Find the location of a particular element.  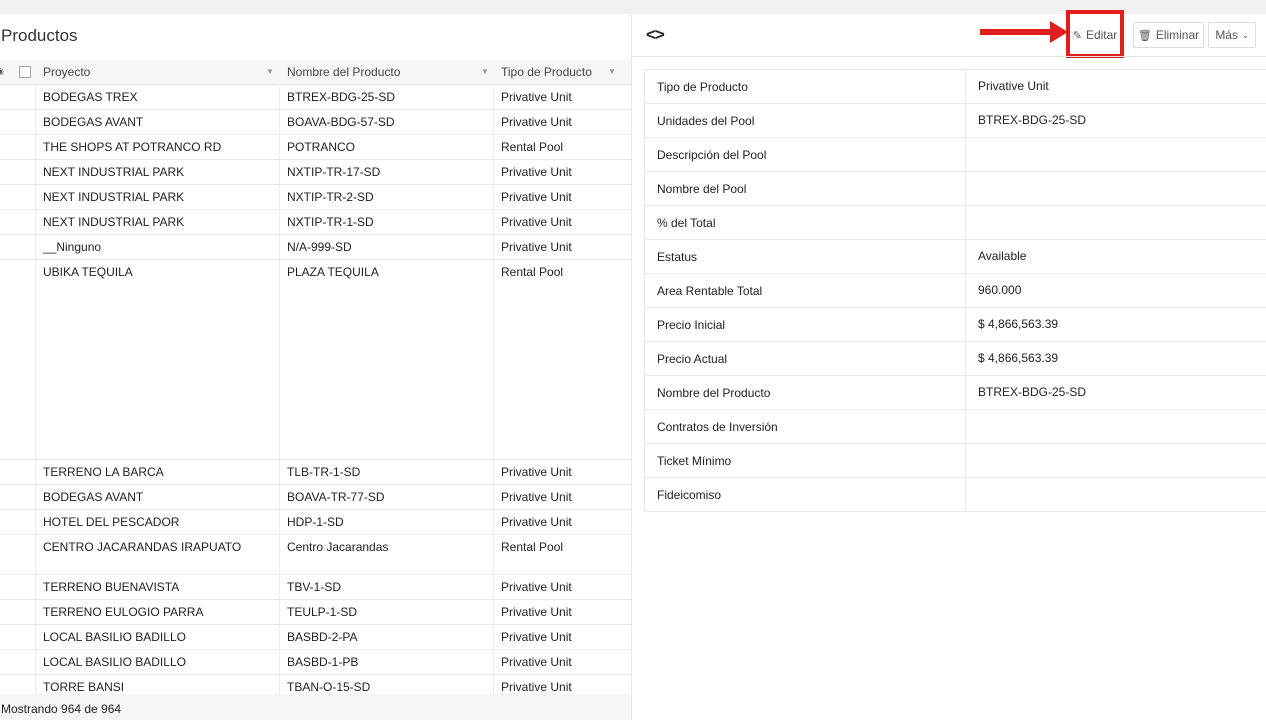

cell-nombre: TBAN-O-15-SD is located at coordinates (329, 687).